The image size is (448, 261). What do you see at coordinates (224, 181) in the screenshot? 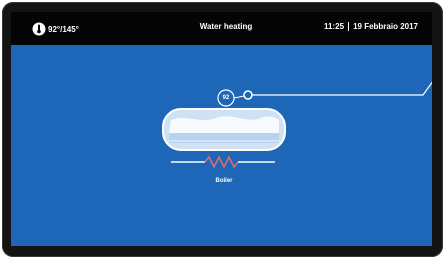
I see `boiler-label: Boiler` at bounding box center [224, 181].